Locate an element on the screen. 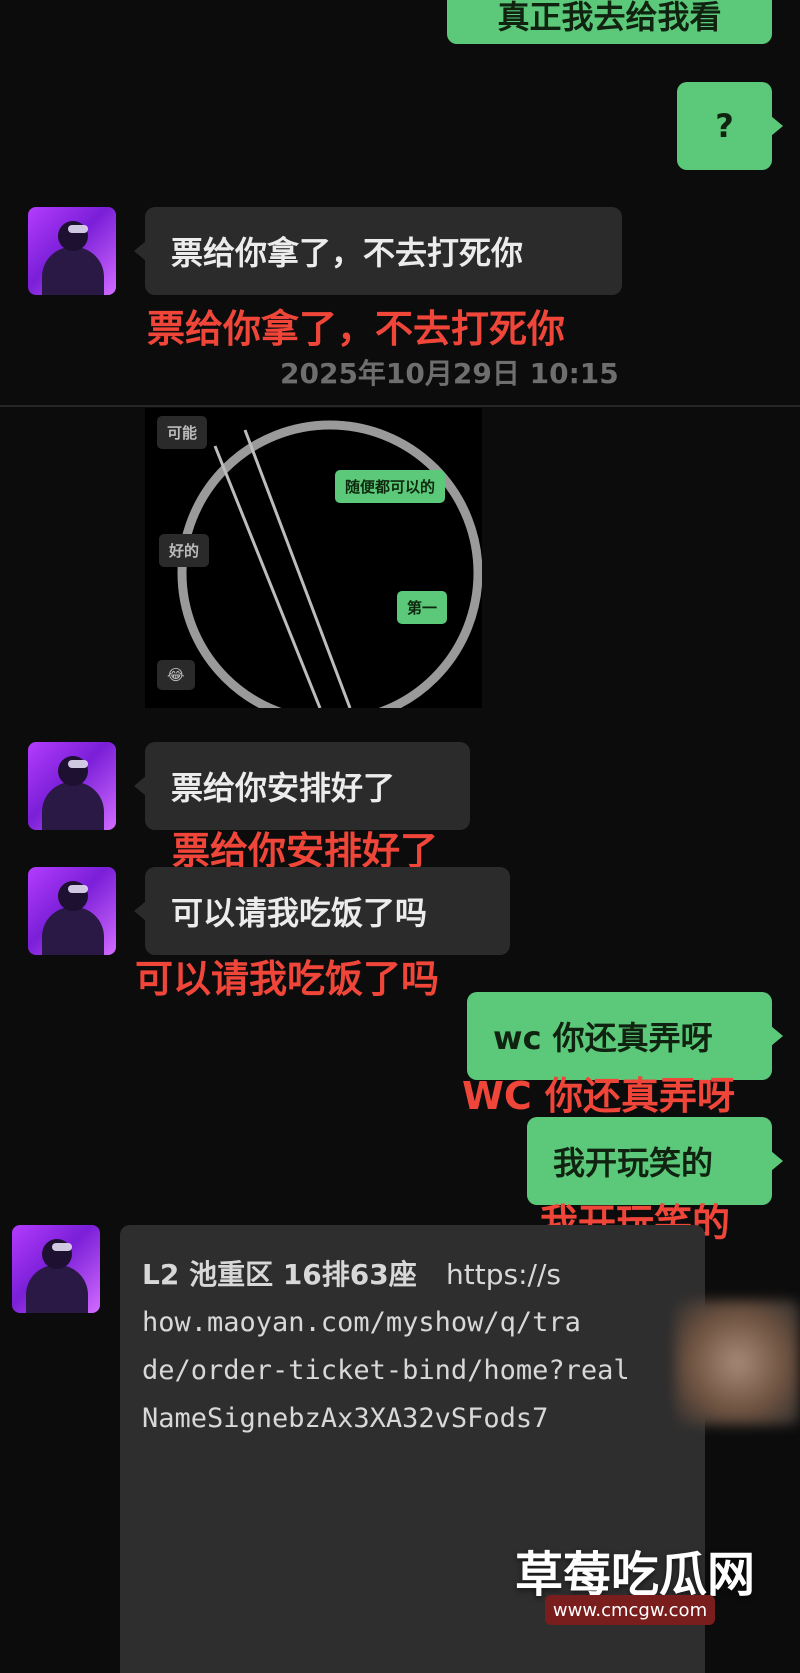 Image resolution: width=800 pixels, height=1673 pixels. blurred-thumbnail is located at coordinates (737, 1362).